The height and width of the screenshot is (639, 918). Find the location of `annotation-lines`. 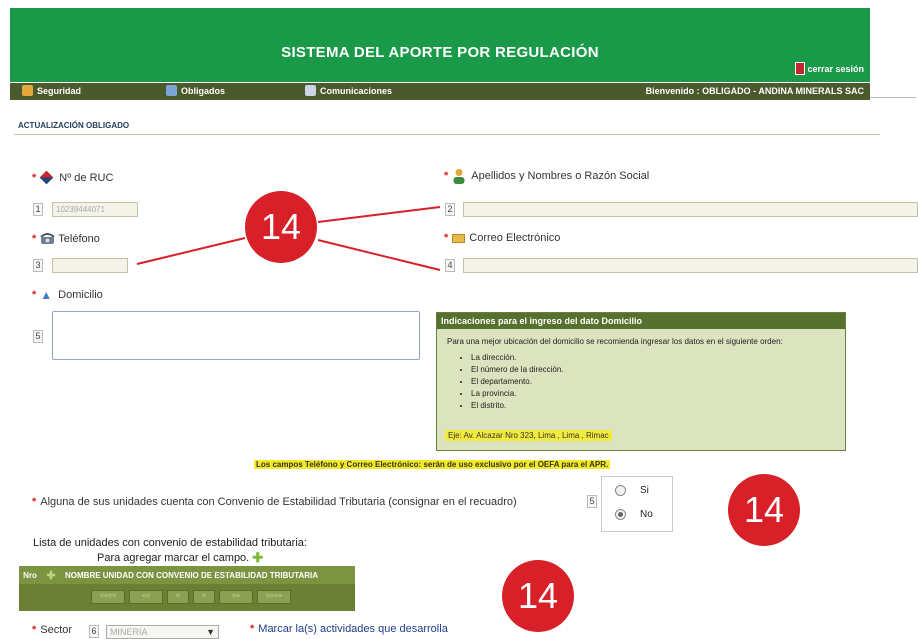

annotation-lines is located at coordinates (288, 238).